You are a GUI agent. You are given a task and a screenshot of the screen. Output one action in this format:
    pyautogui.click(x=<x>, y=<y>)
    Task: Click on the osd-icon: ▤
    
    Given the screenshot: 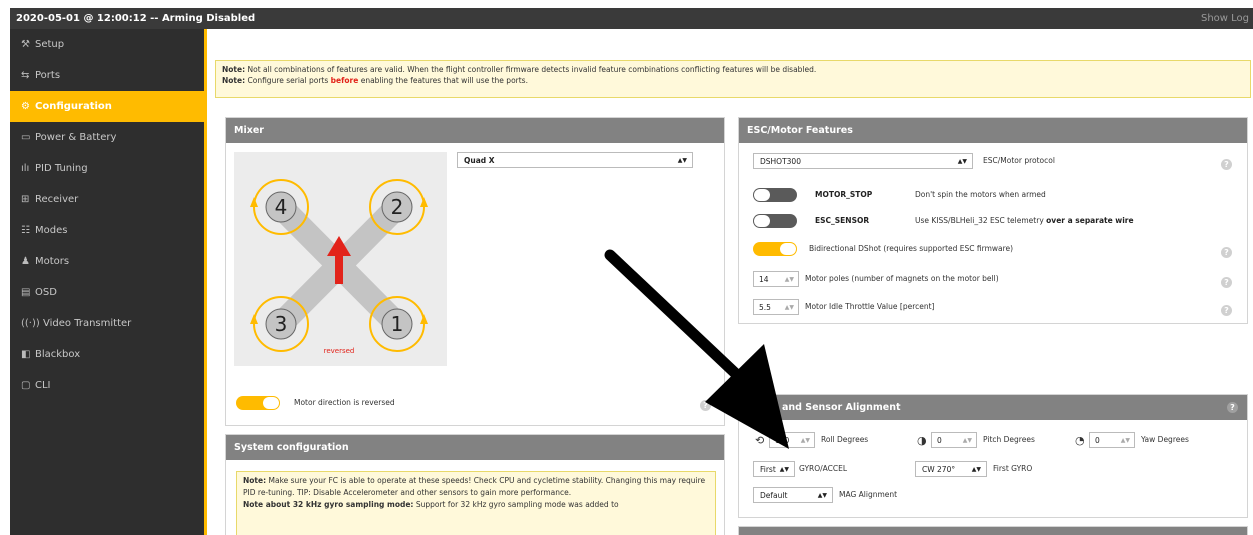 What is the action you would take?
    pyautogui.click(x=26, y=292)
    